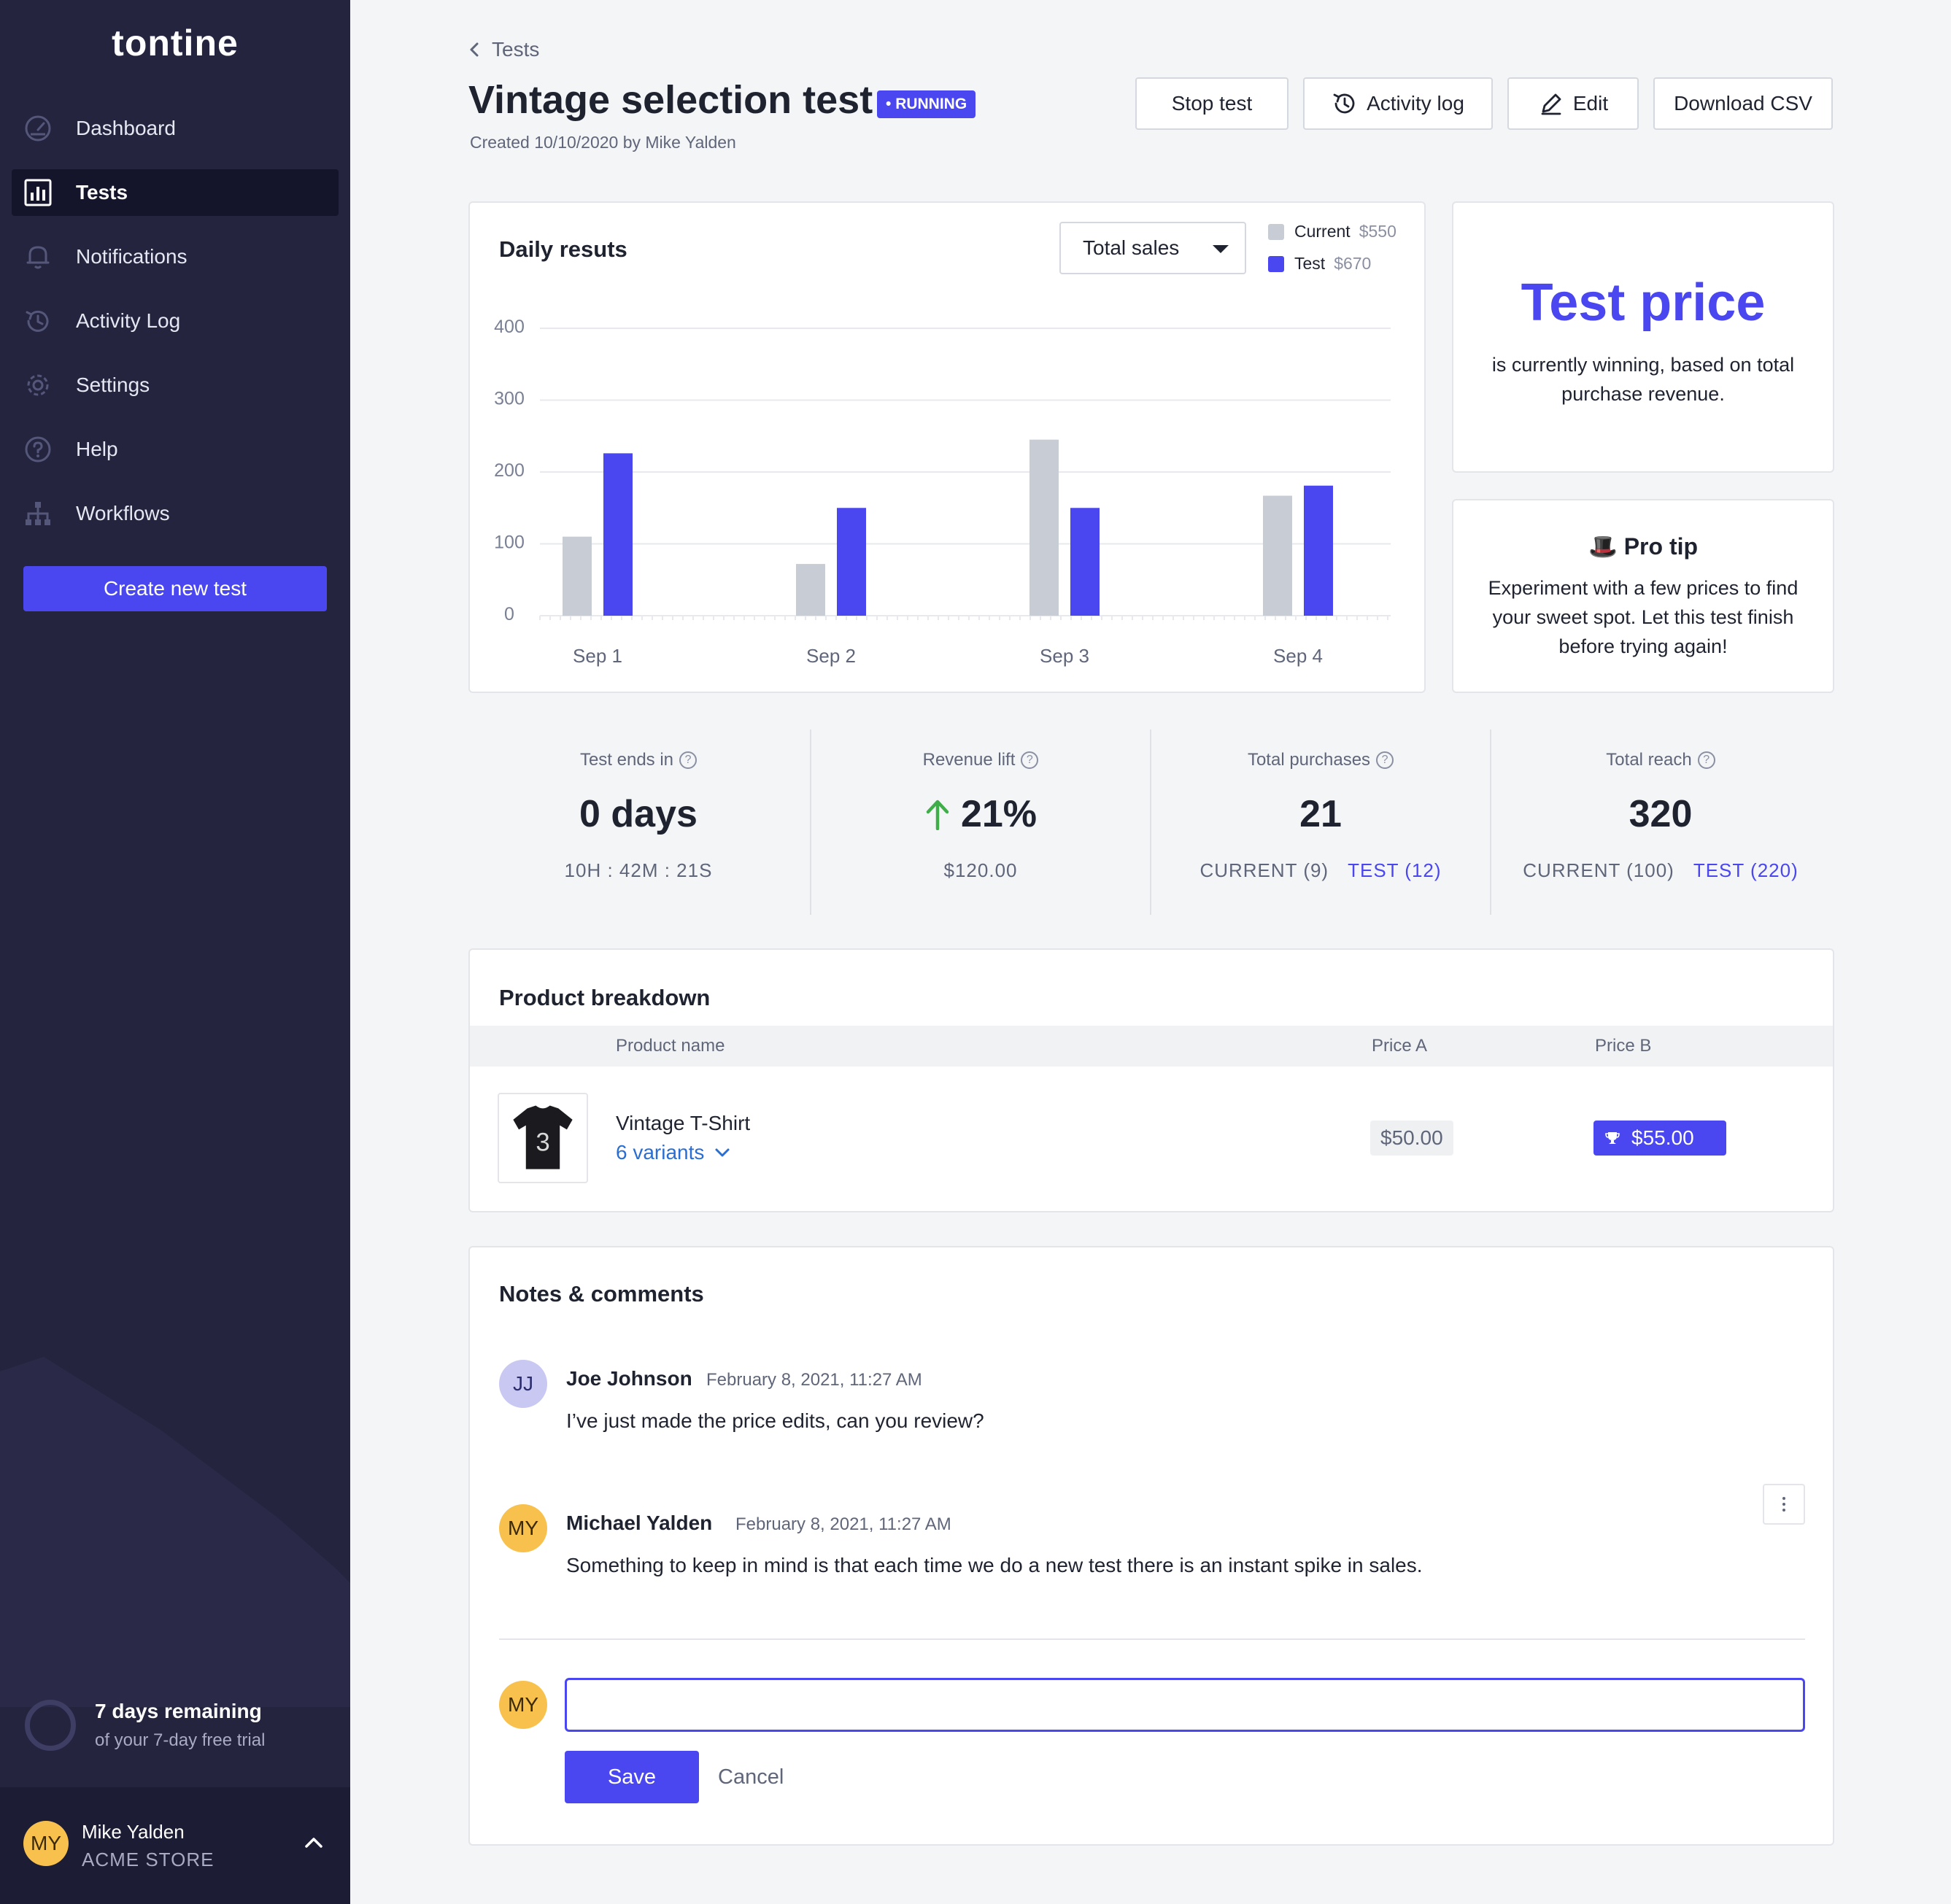  Describe the element at coordinates (1344, 103) in the screenshot. I see `history-icon` at that location.